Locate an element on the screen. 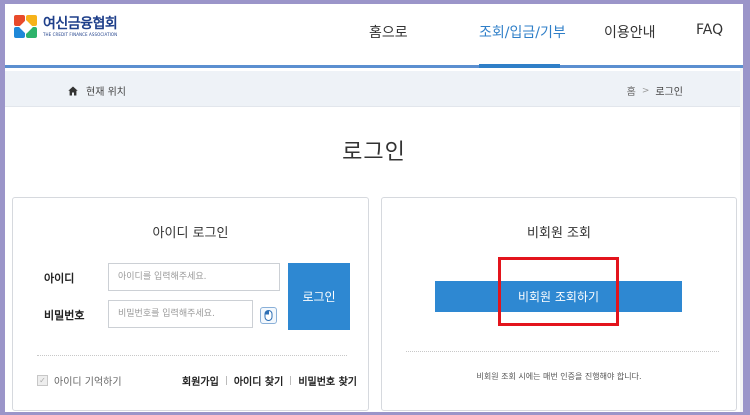 The image size is (750, 415). account-links: 회원가입 아이디 찾기 비밀번호 찾기 is located at coordinates (269, 380).